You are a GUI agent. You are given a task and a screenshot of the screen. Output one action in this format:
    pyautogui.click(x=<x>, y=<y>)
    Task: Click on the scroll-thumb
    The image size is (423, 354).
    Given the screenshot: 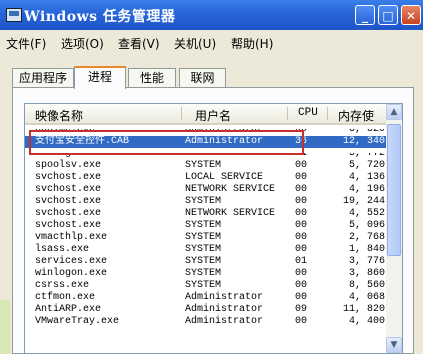 What is the action you would take?
    pyautogui.click(x=394, y=190)
    